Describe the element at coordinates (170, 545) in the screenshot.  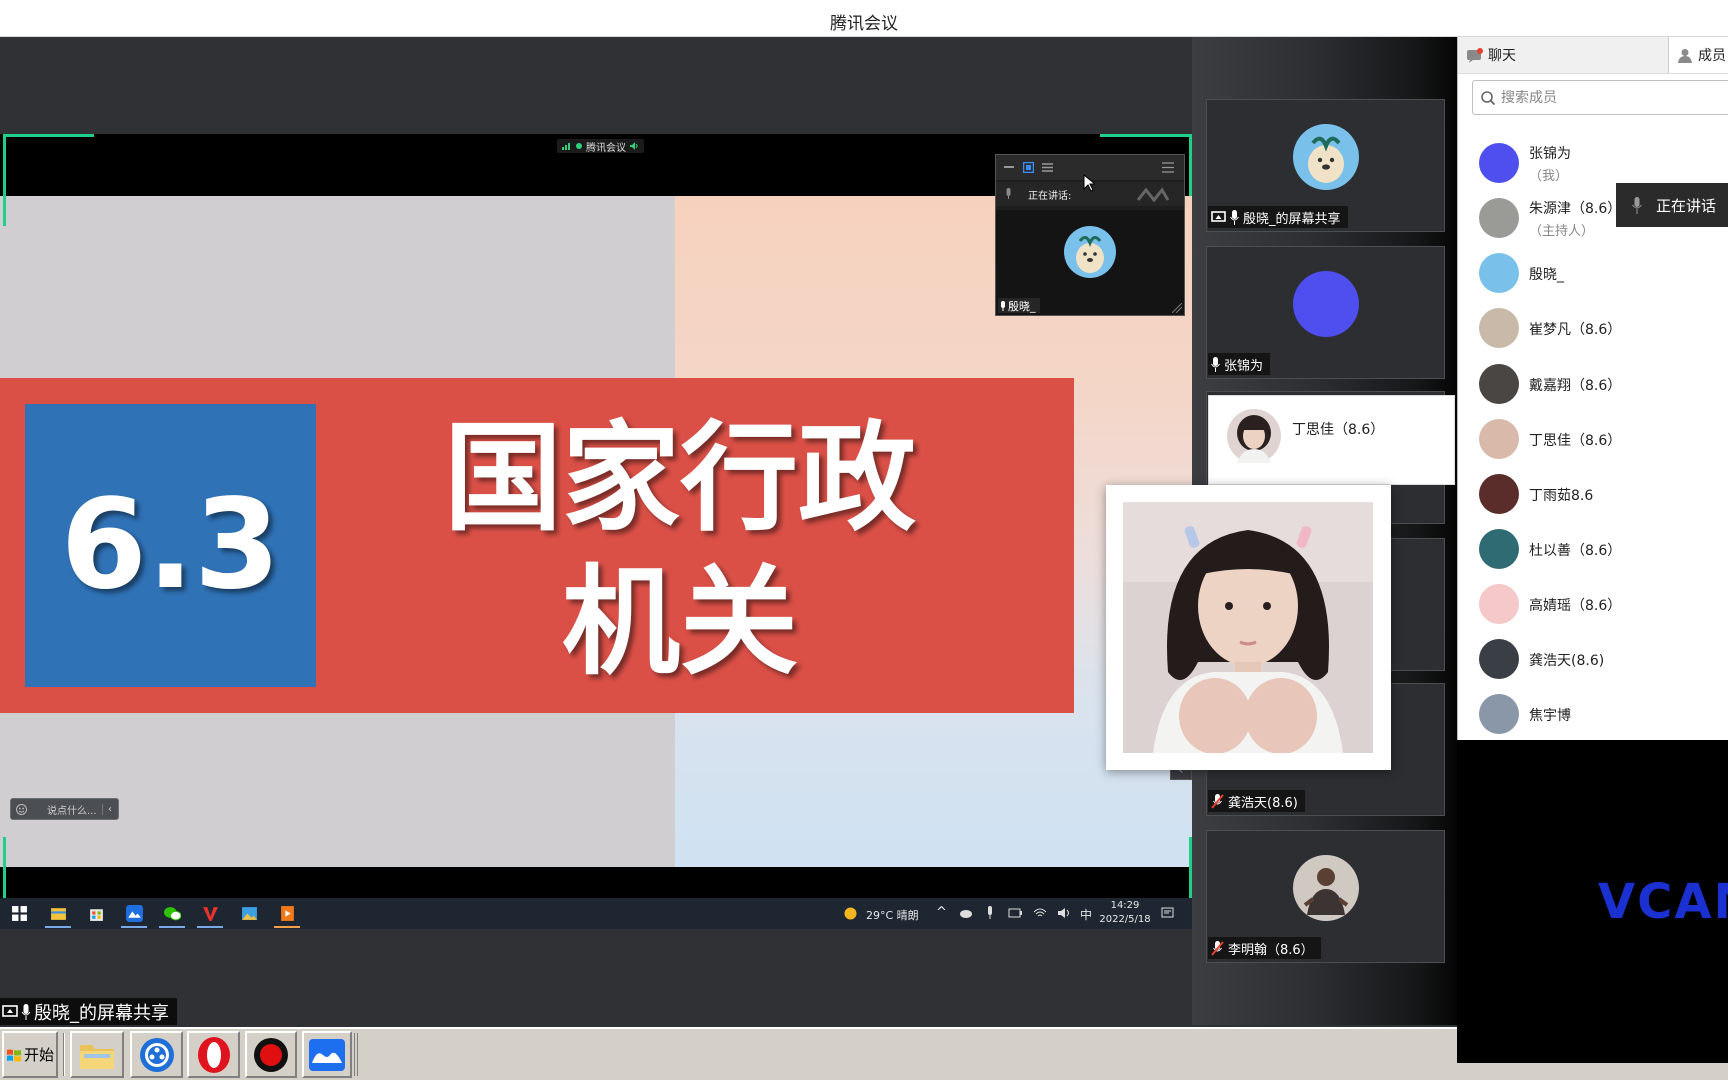
I see `slide-section-number: 6.3` at that location.